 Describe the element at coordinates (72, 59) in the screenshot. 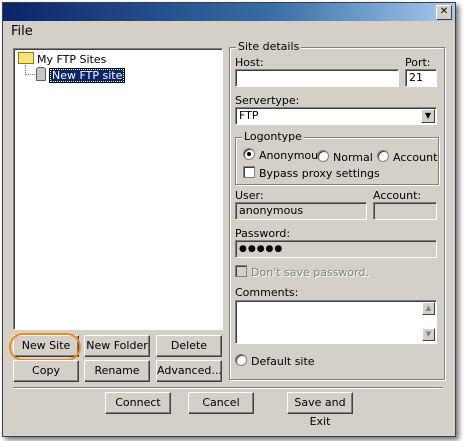

I see `tree-root-label: My FTP Sites` at that location.